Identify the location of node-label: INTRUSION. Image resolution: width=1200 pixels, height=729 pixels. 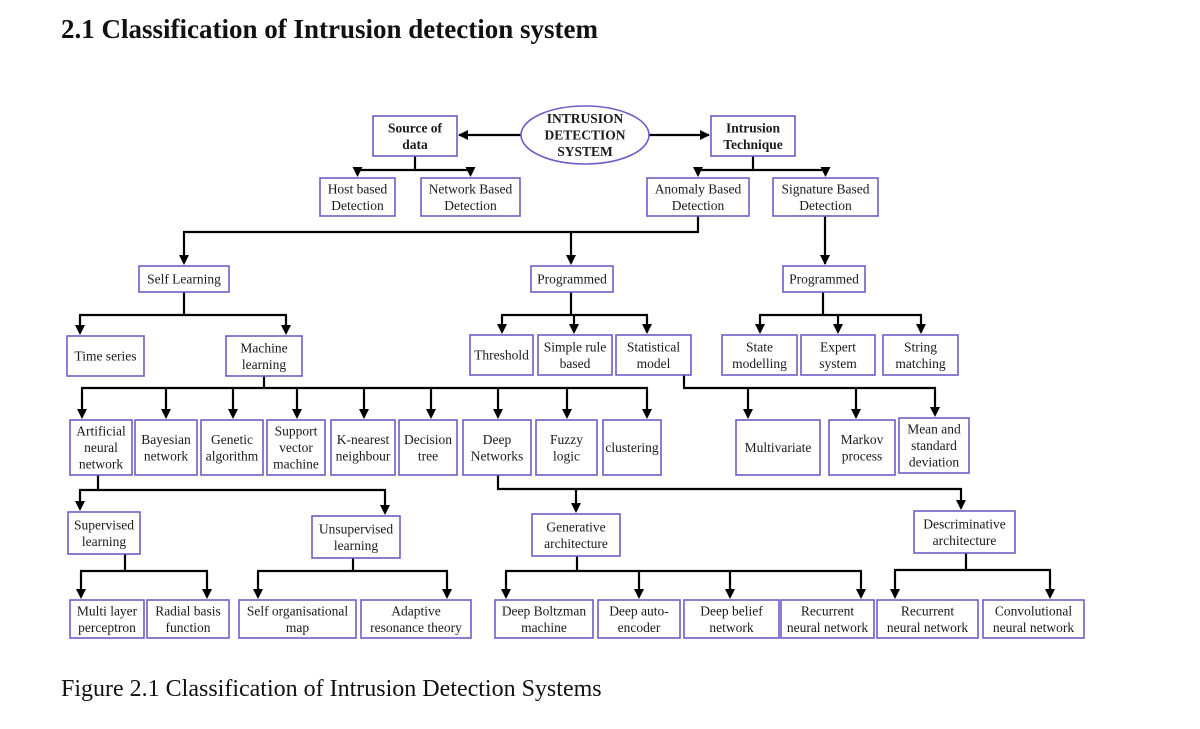
(585, 118).